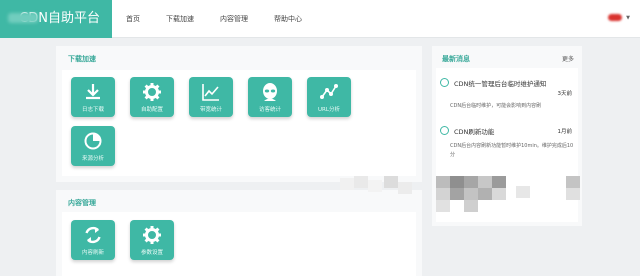 The height and width of the screenshot is (276, 640). Describe the element at coordinates (23, 18) in the screenshot. I see `blurred-logo-mark` at that location.